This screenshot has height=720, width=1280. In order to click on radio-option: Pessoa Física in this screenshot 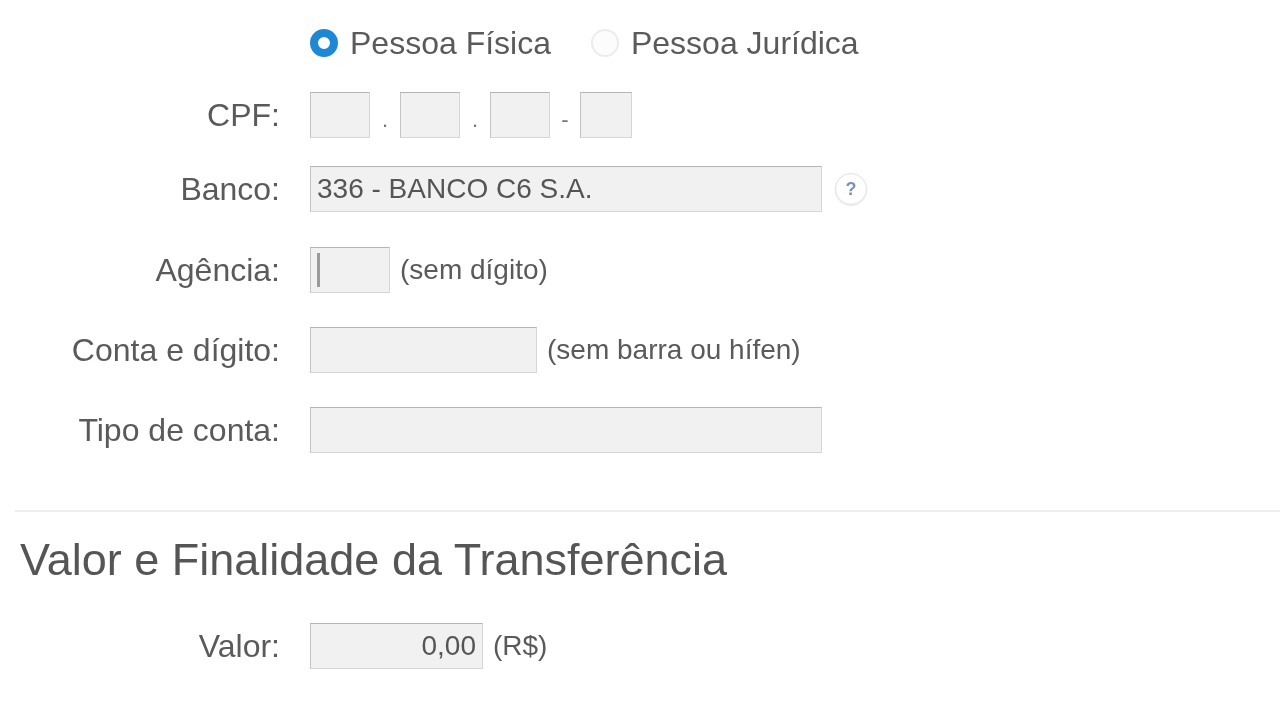, I will do `click(430, 43)`.